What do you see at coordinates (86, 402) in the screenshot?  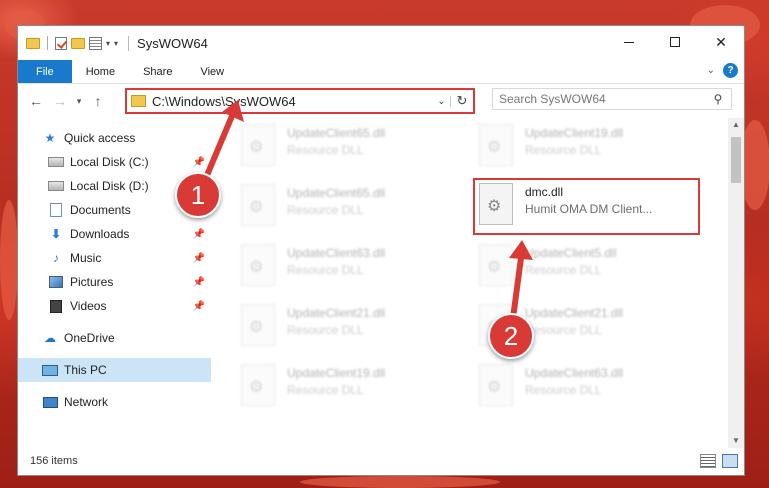 I see `sidebar-item-label: Network` at bounding box center [86, 402].